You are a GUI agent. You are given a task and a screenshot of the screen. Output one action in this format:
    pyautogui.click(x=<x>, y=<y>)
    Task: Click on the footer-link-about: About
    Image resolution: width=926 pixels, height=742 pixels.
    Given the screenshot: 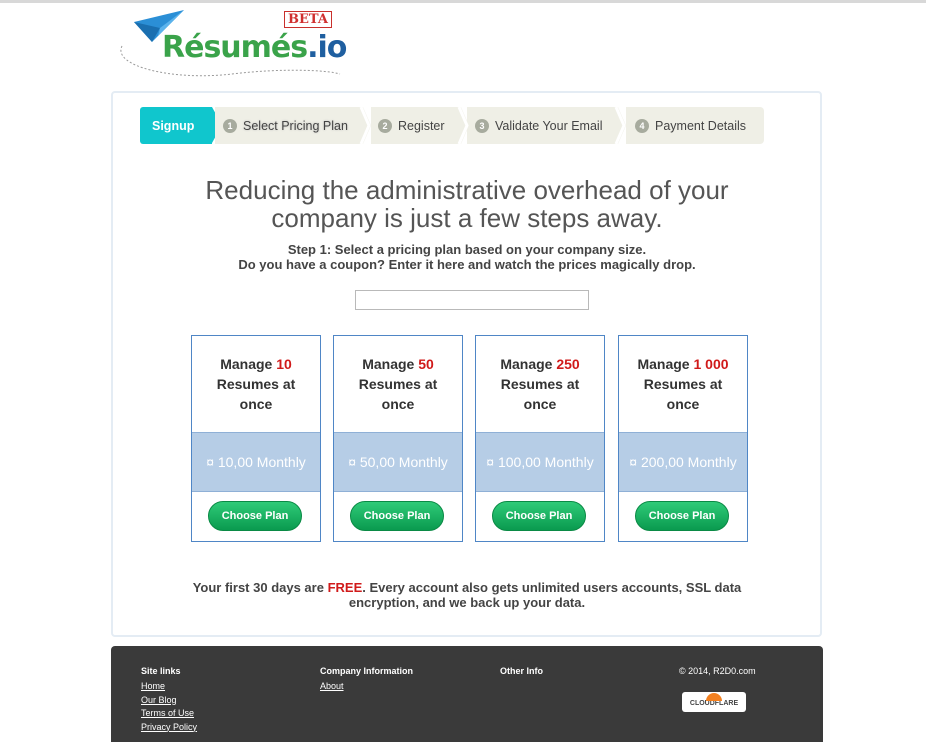 What is the action you would take?
    pyautogui.click(x=366, y=687)
    